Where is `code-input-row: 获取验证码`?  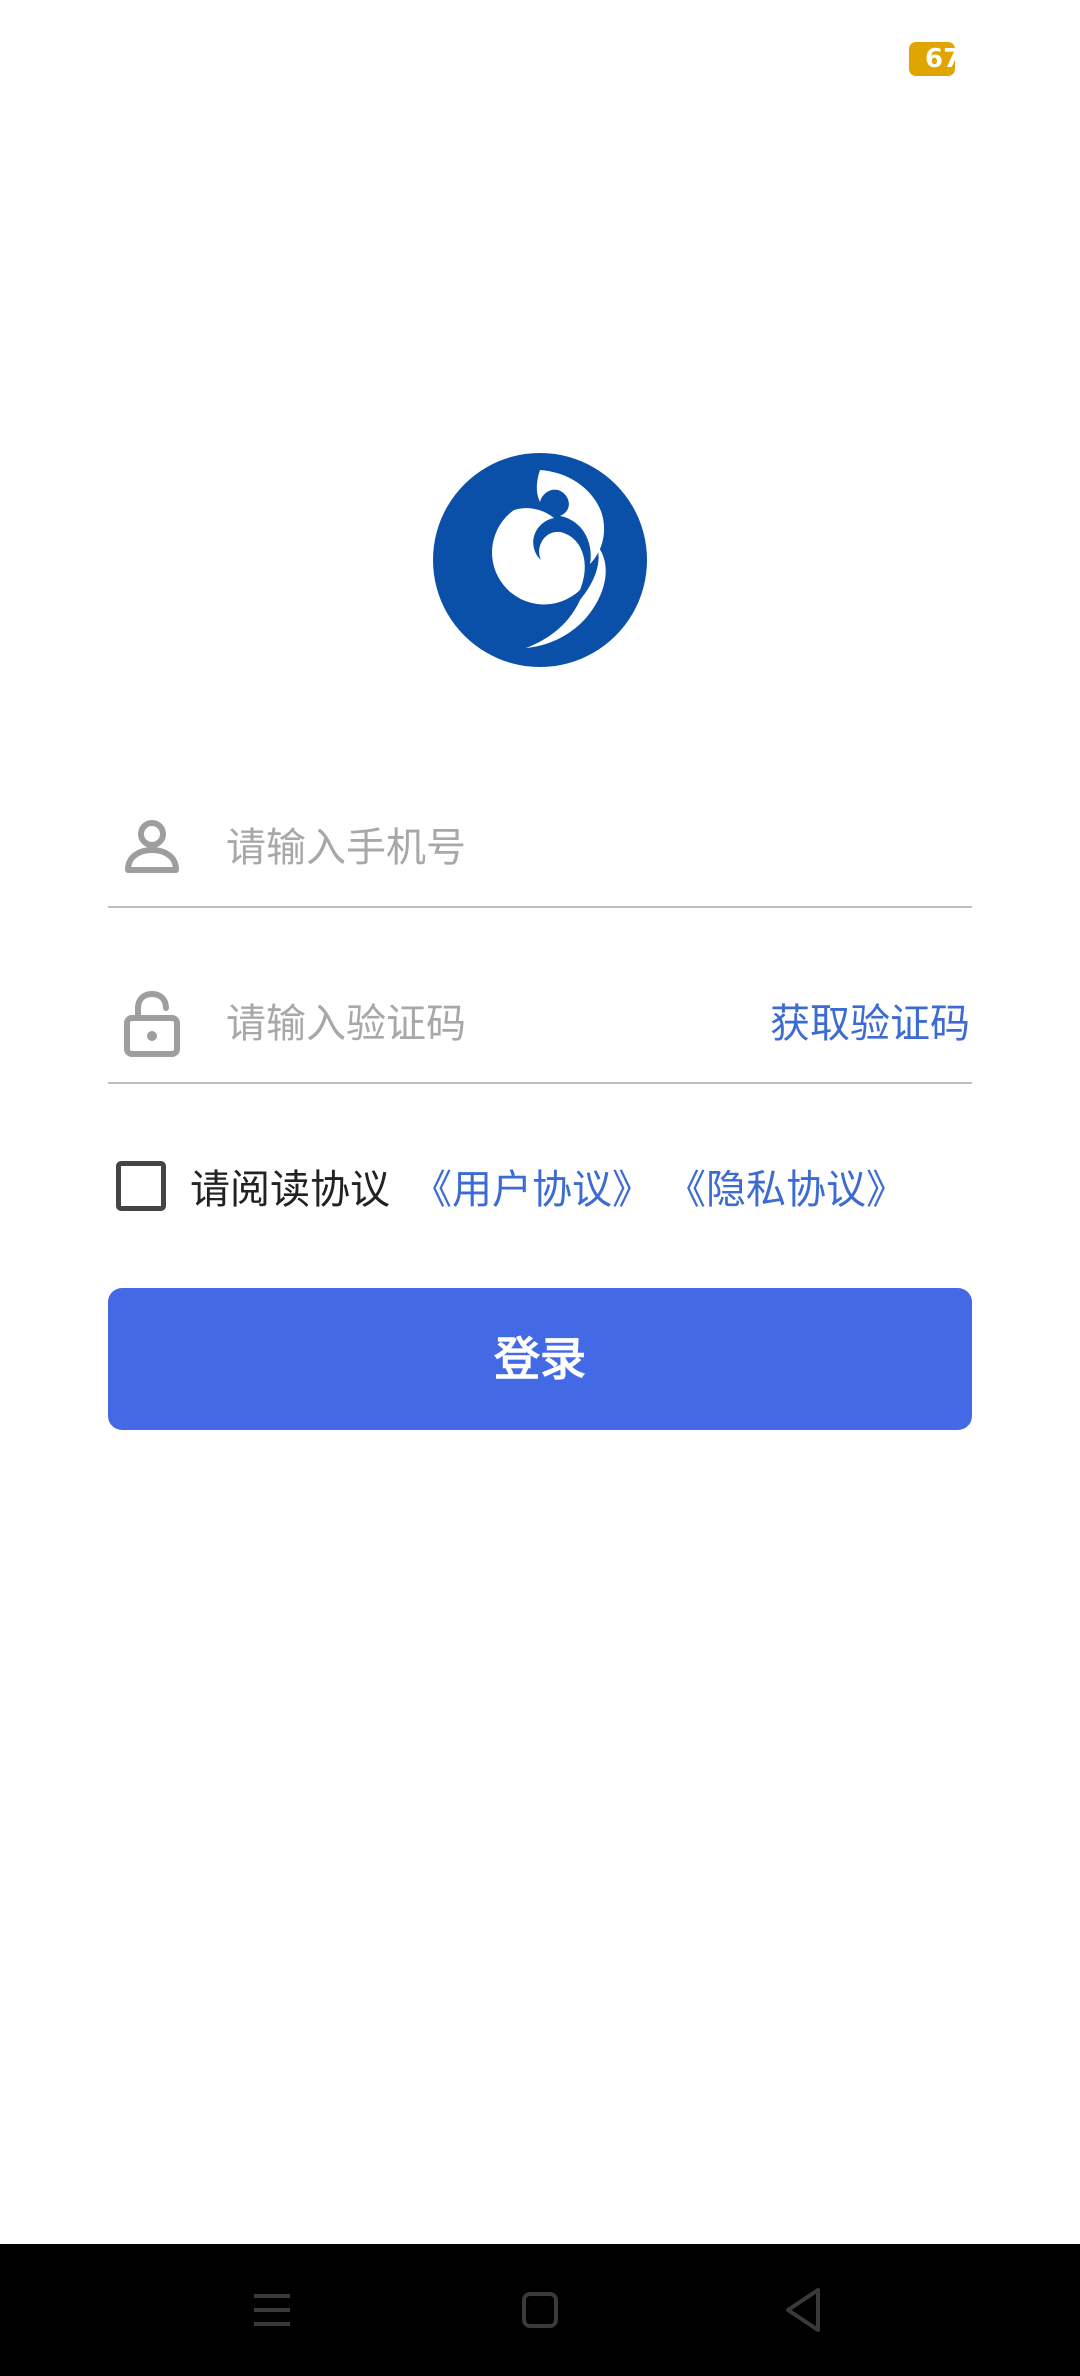
code-input-row: 获取验证码 is located at coordinates (540, 1024).